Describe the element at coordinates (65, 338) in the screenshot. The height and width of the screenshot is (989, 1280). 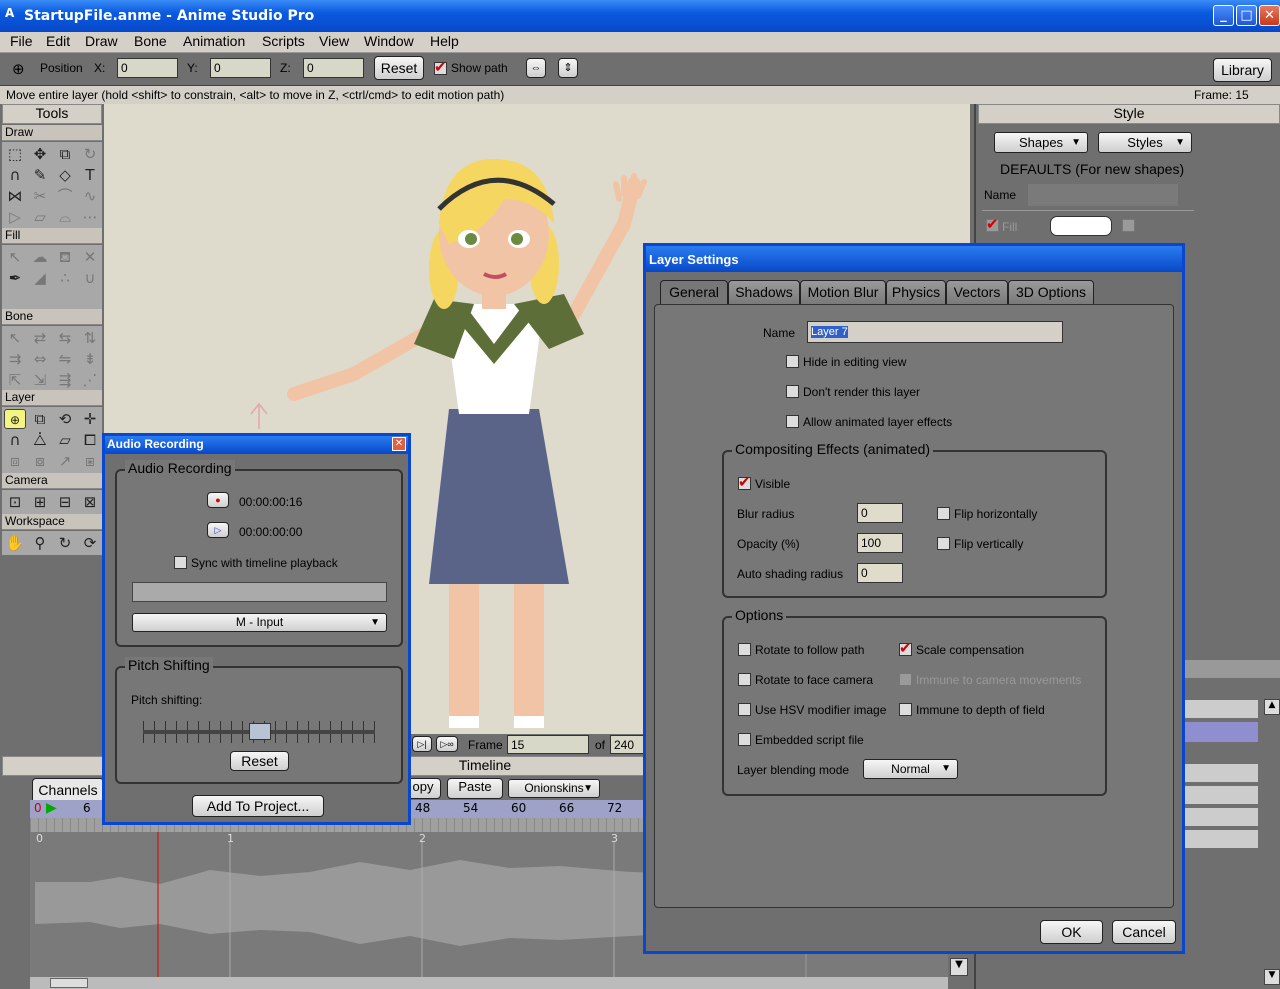
I see `scale-bone-icon: ⇆` at that location.